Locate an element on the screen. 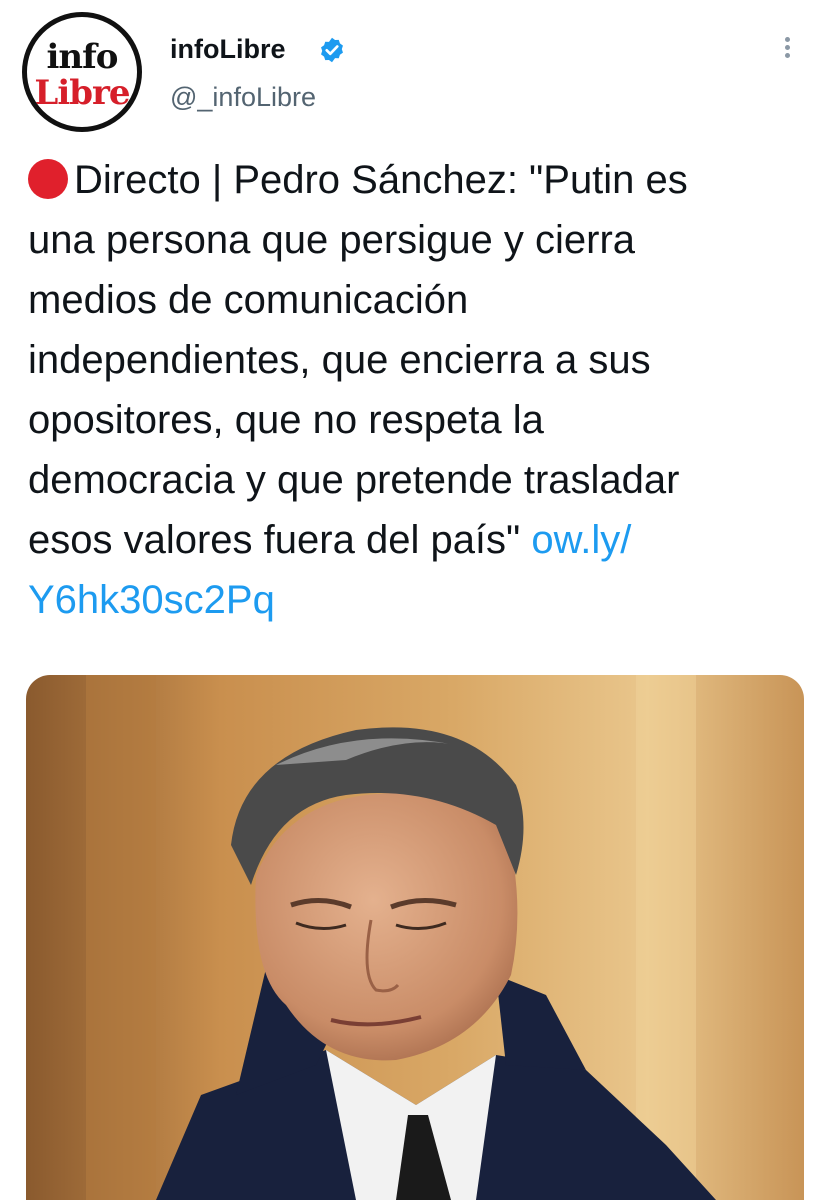  account-handle: @_infoLibre is located at coordinates (243, 97).